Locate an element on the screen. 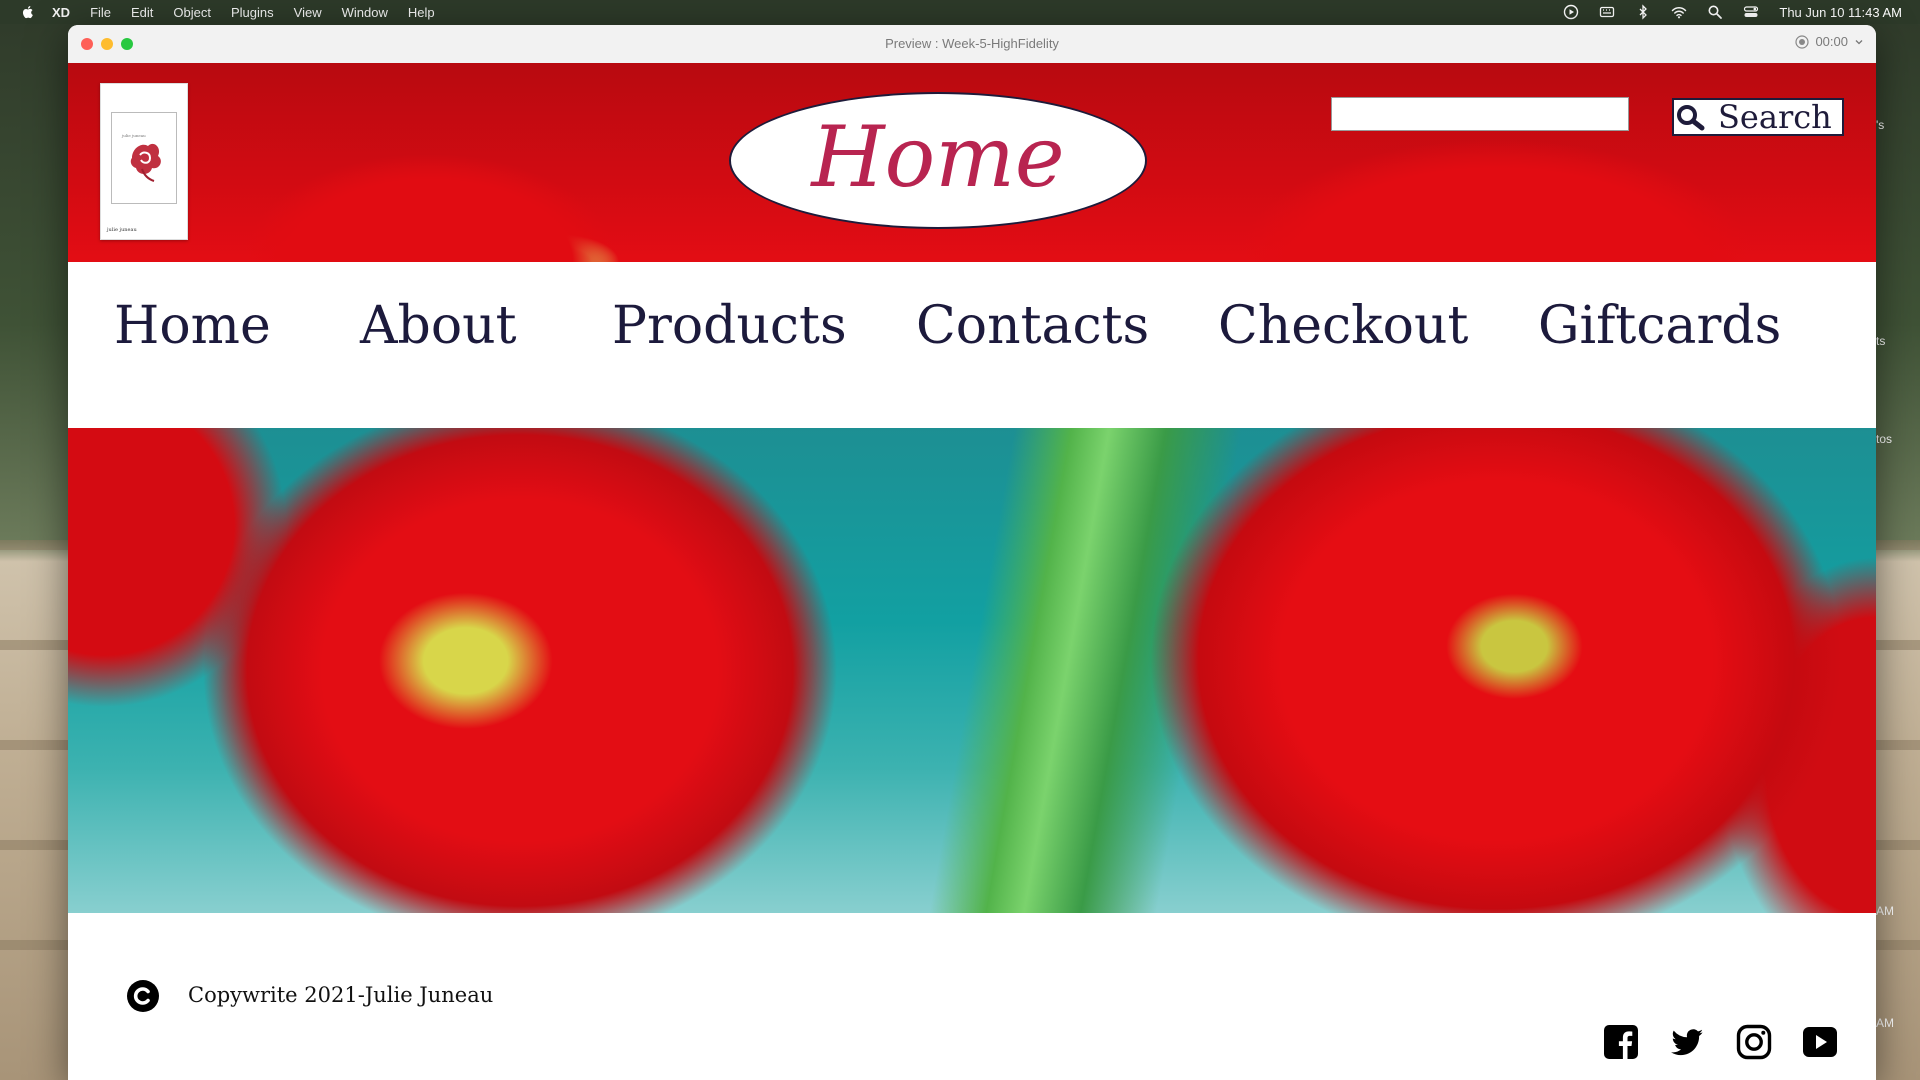 The height and width of the screenshot is (1080, 1920). keyboard-icon is located at coordinates (1607, 12).